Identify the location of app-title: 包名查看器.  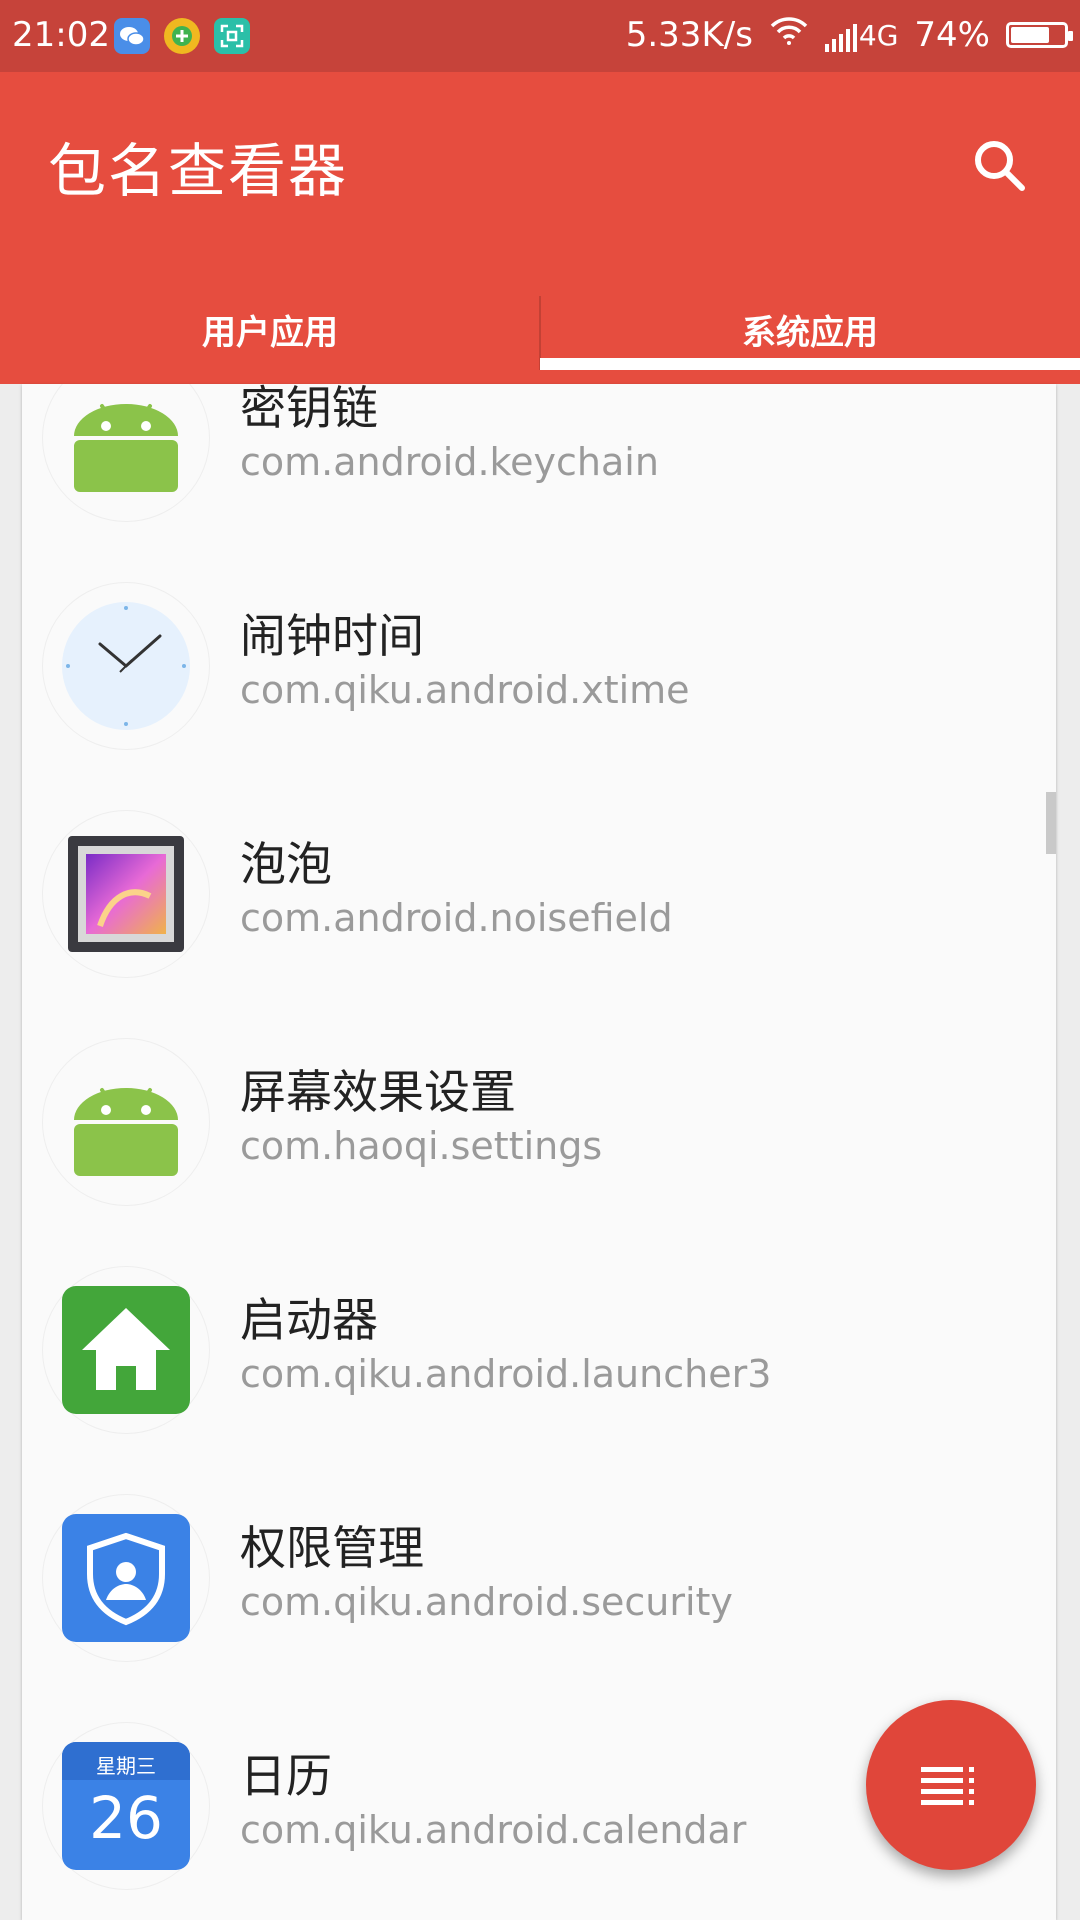
(198, 171).